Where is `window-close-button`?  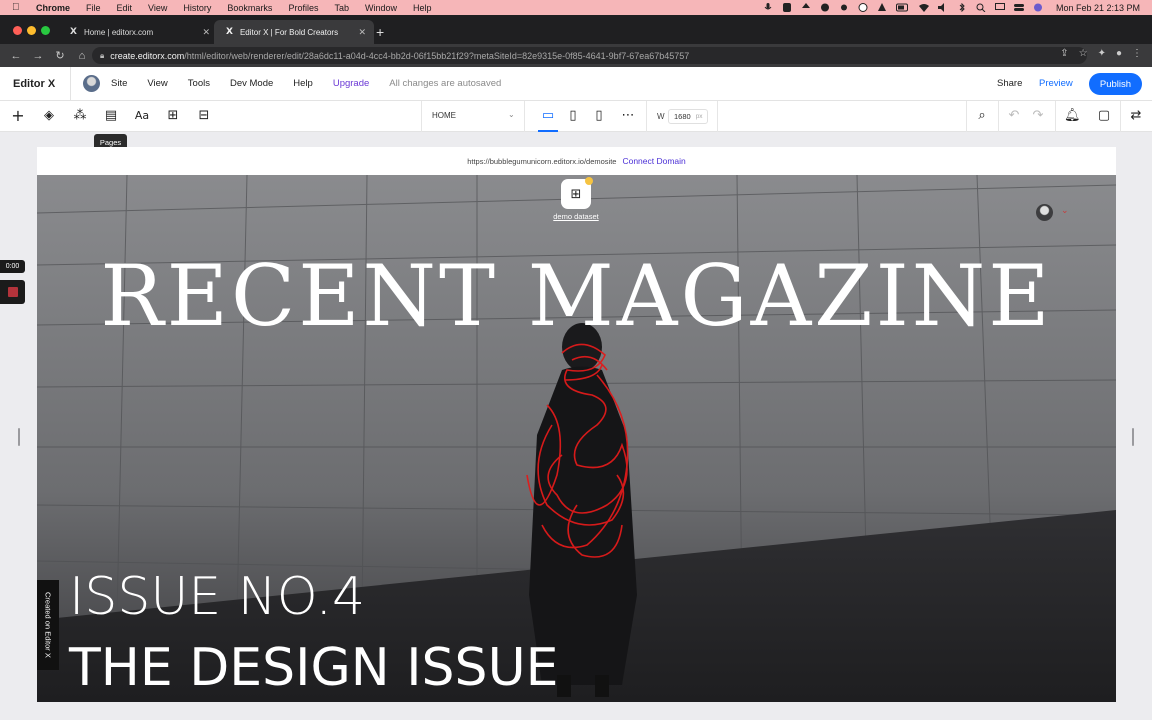 window-close-button is located at coordinates (17, 30).